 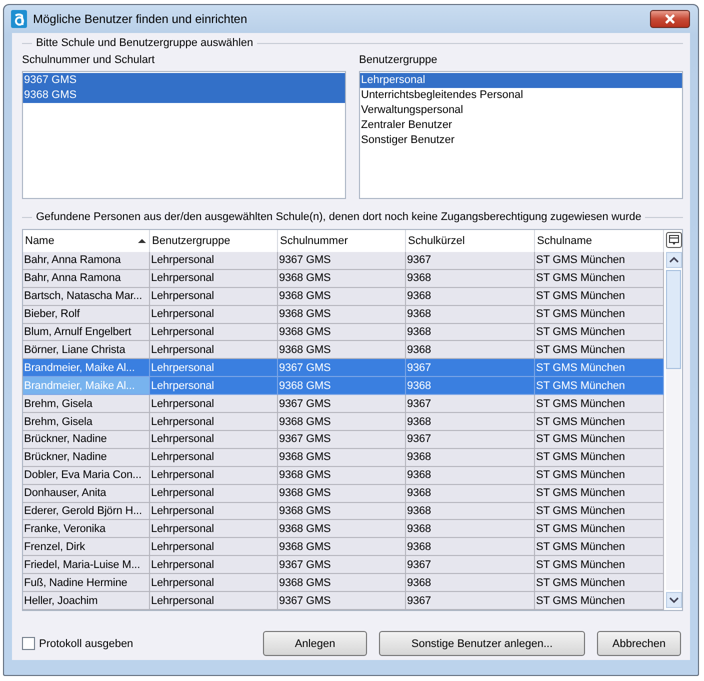 I want to click on list-label: Benutzergruppe, so click(x=398, y=60).